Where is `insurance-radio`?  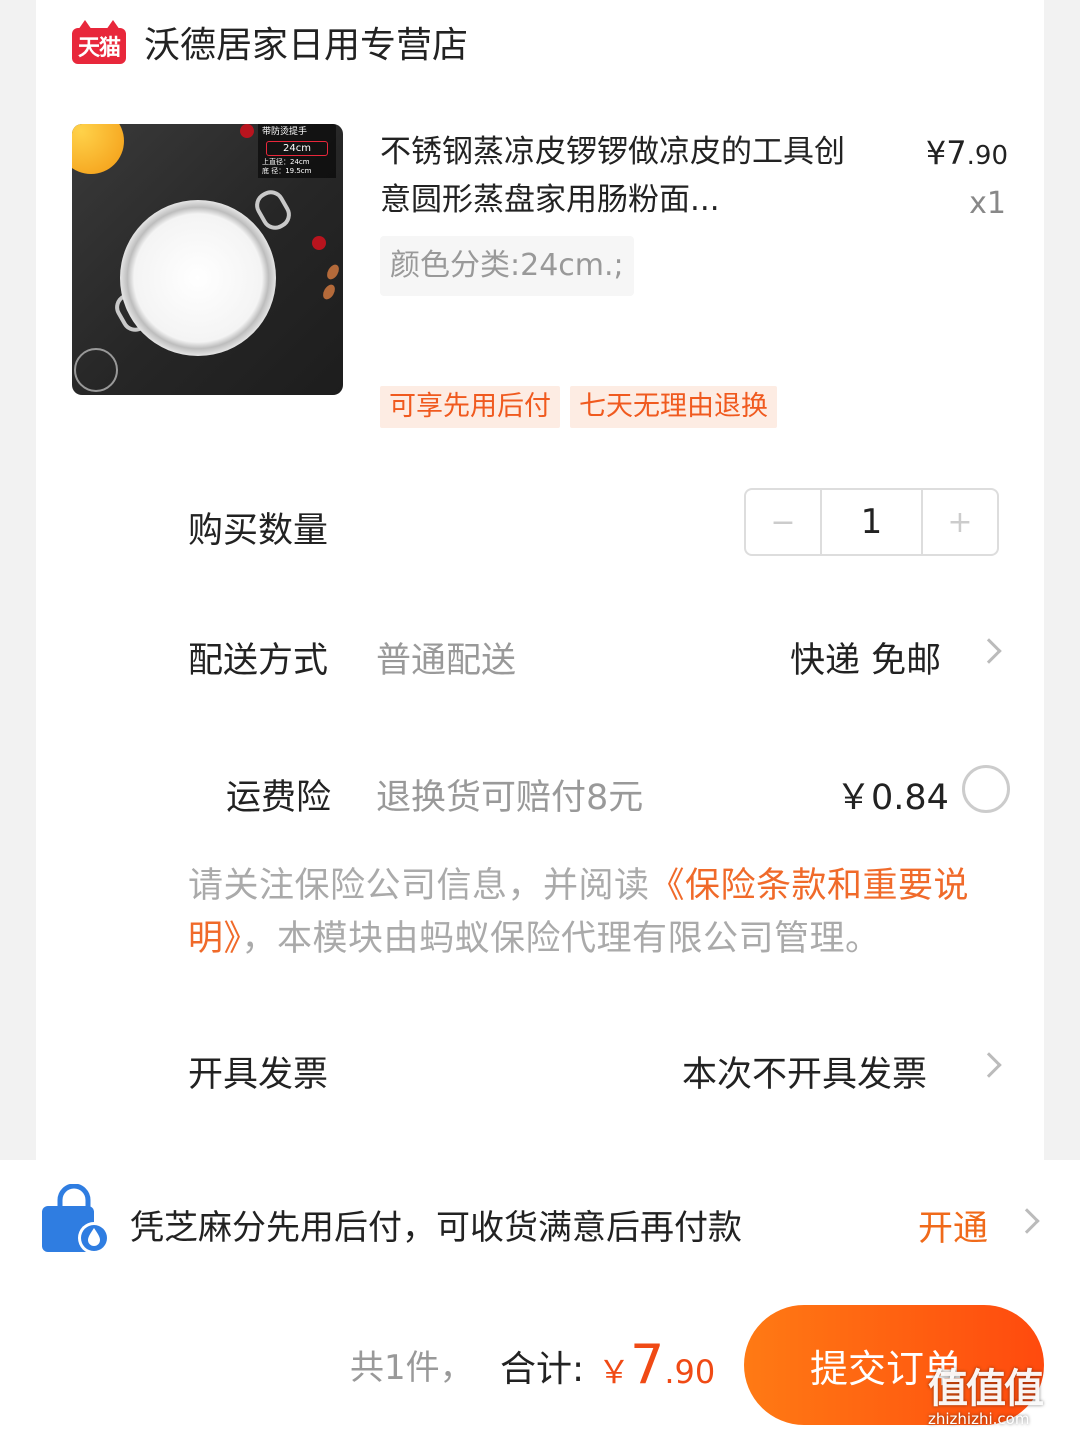
insurance-radio is located at coordinates (986, 789).